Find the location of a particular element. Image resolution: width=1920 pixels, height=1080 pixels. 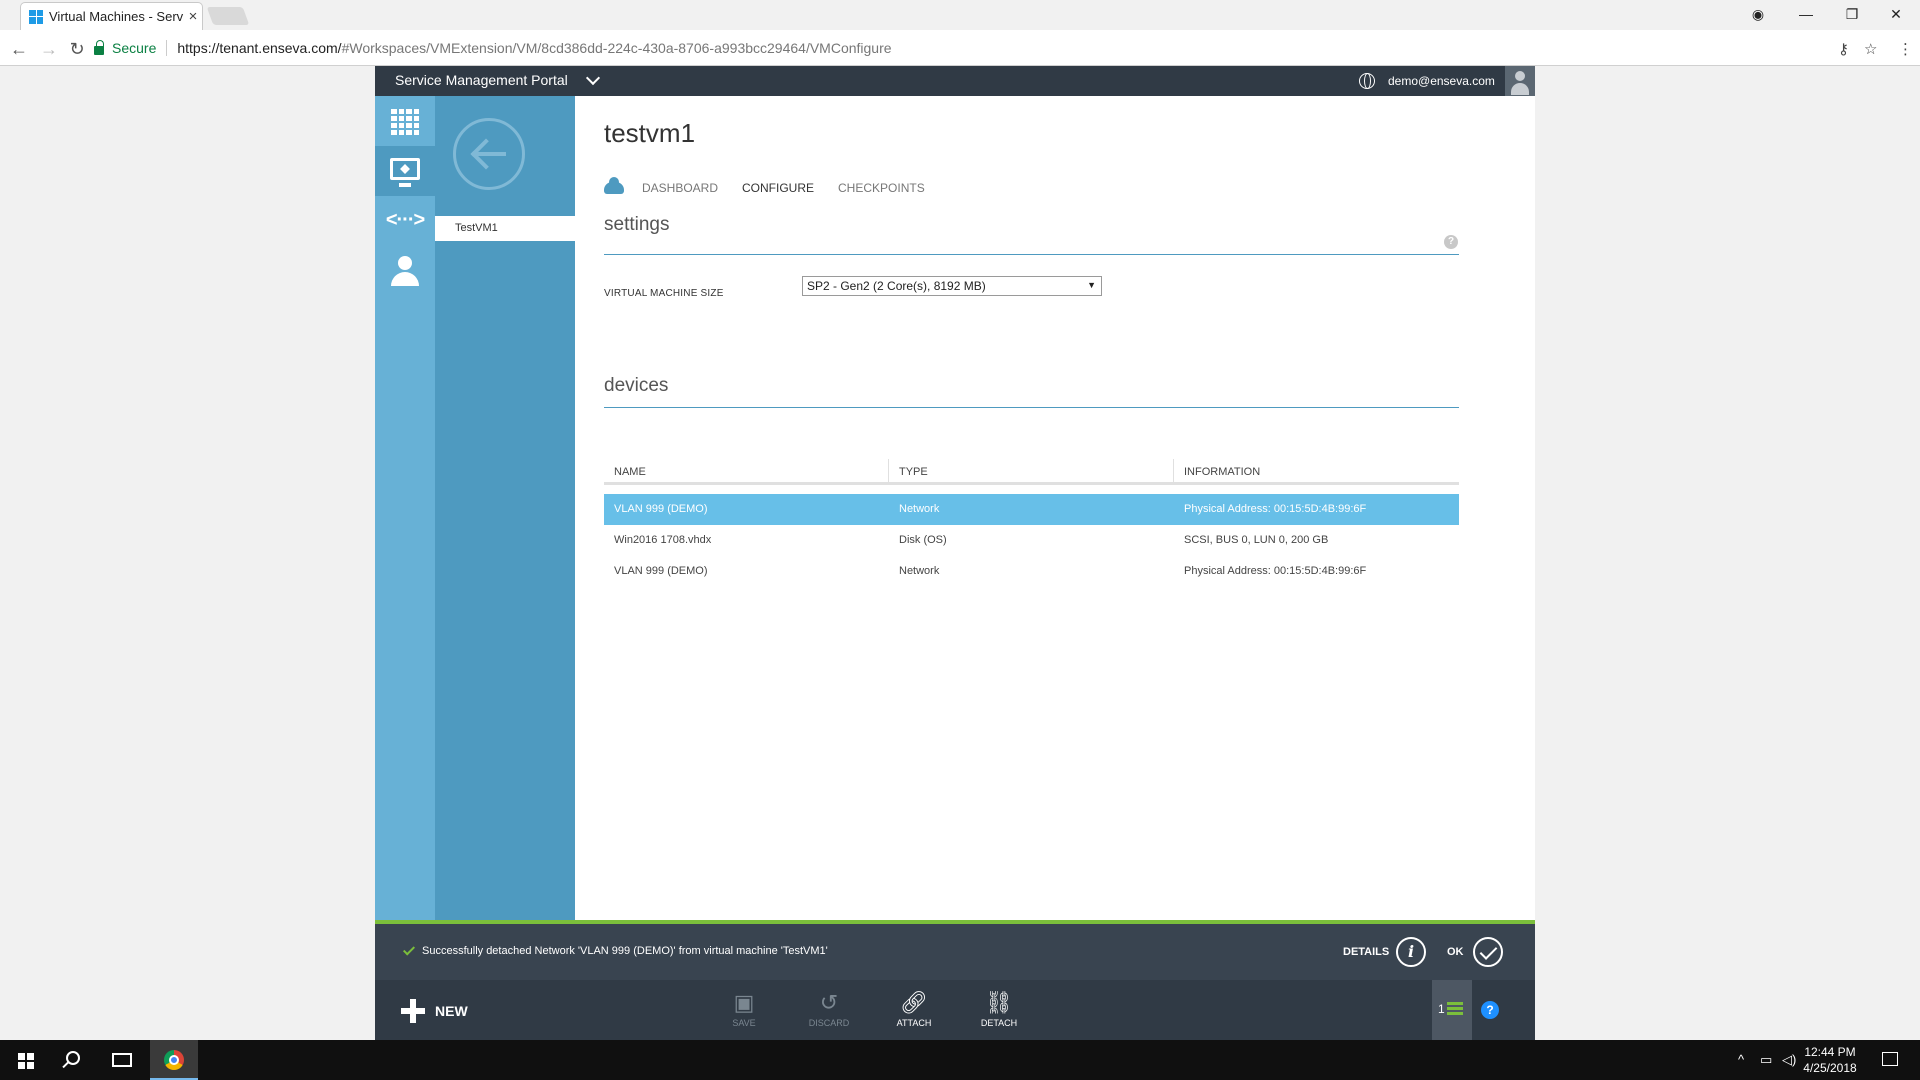

chevron-up-icon: ^ is located at coordinates (1741, 1059).